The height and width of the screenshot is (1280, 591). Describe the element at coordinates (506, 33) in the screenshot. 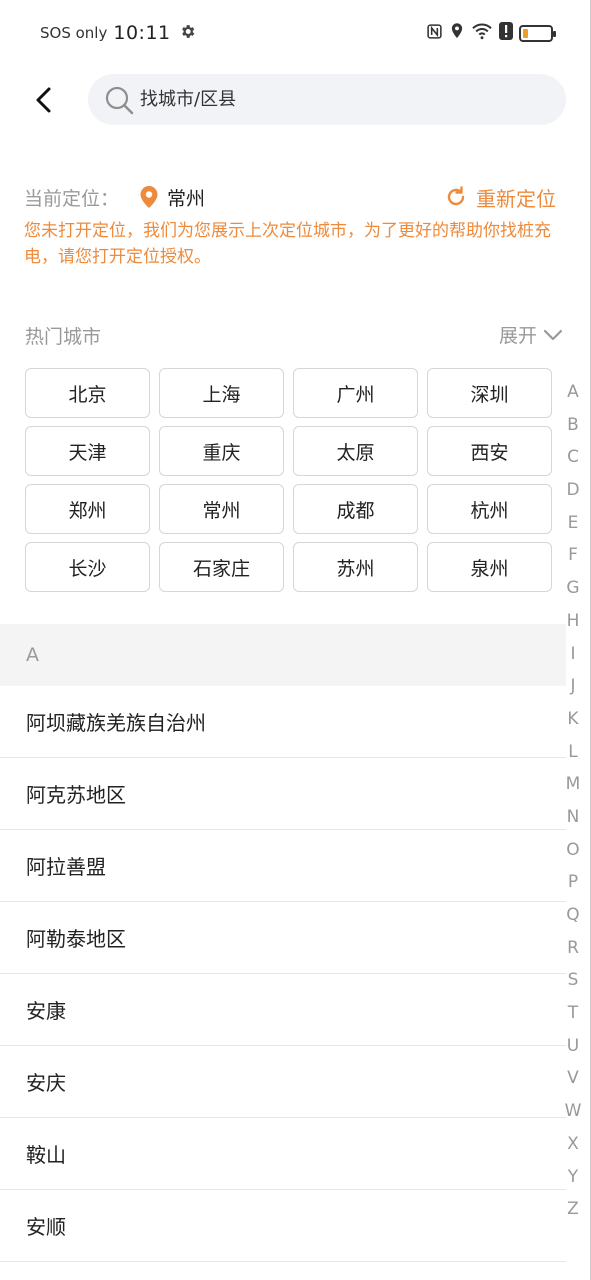

I see `alert-icon` at that location.